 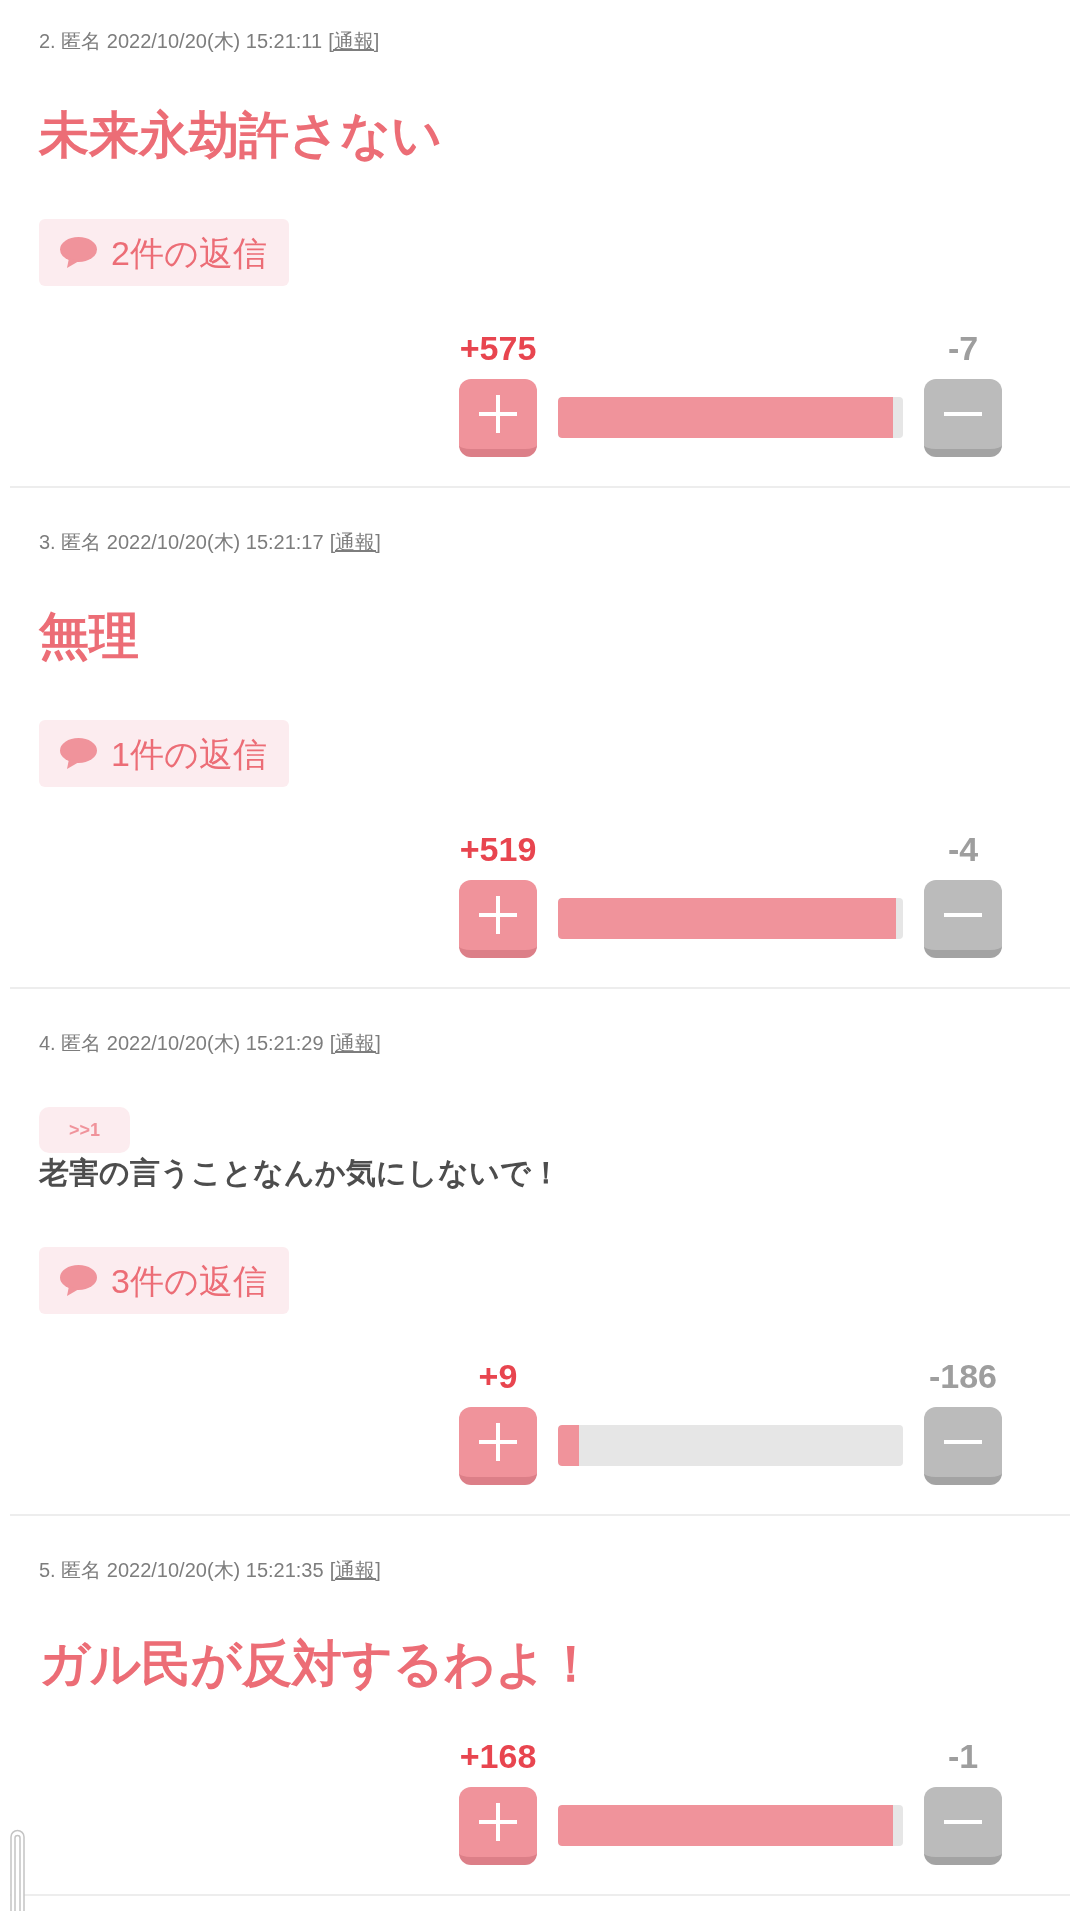 I want to click on post-meta: 3. 匿名 2022/10/20(木) 15:21:17, so click(x=181, y=542).